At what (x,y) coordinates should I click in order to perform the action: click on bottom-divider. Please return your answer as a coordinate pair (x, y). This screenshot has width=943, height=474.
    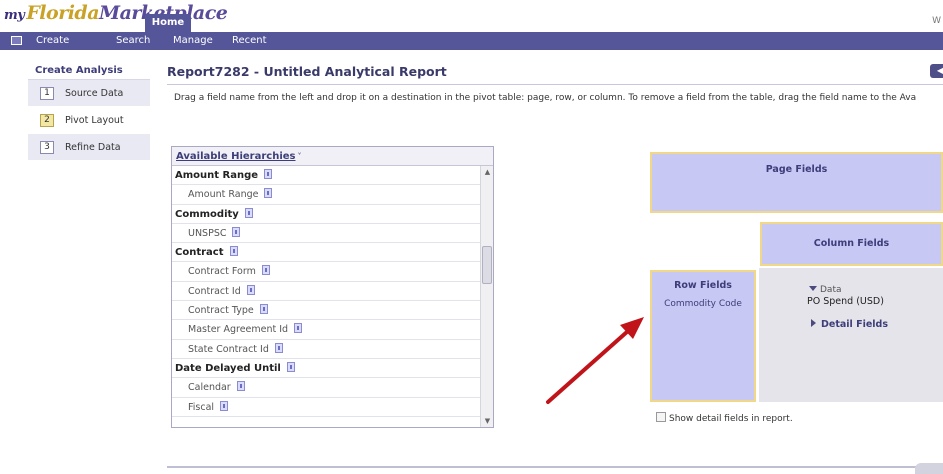
    Looking at the image, I should click on (555, 467).